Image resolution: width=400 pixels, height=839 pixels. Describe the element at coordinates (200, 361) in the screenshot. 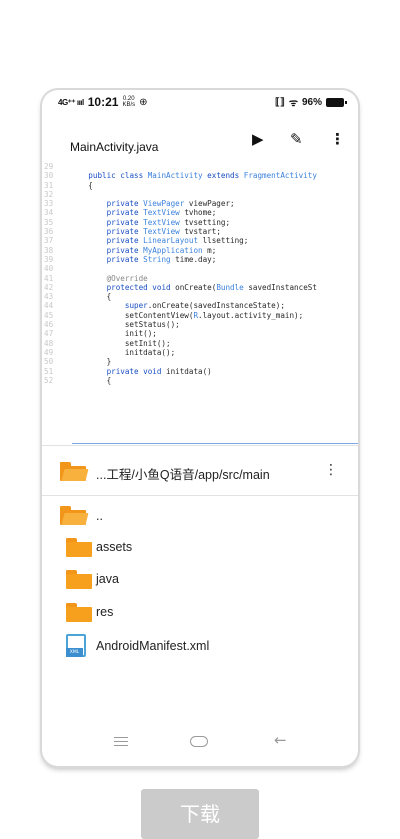

I see `code-line: 50 }` at that location.